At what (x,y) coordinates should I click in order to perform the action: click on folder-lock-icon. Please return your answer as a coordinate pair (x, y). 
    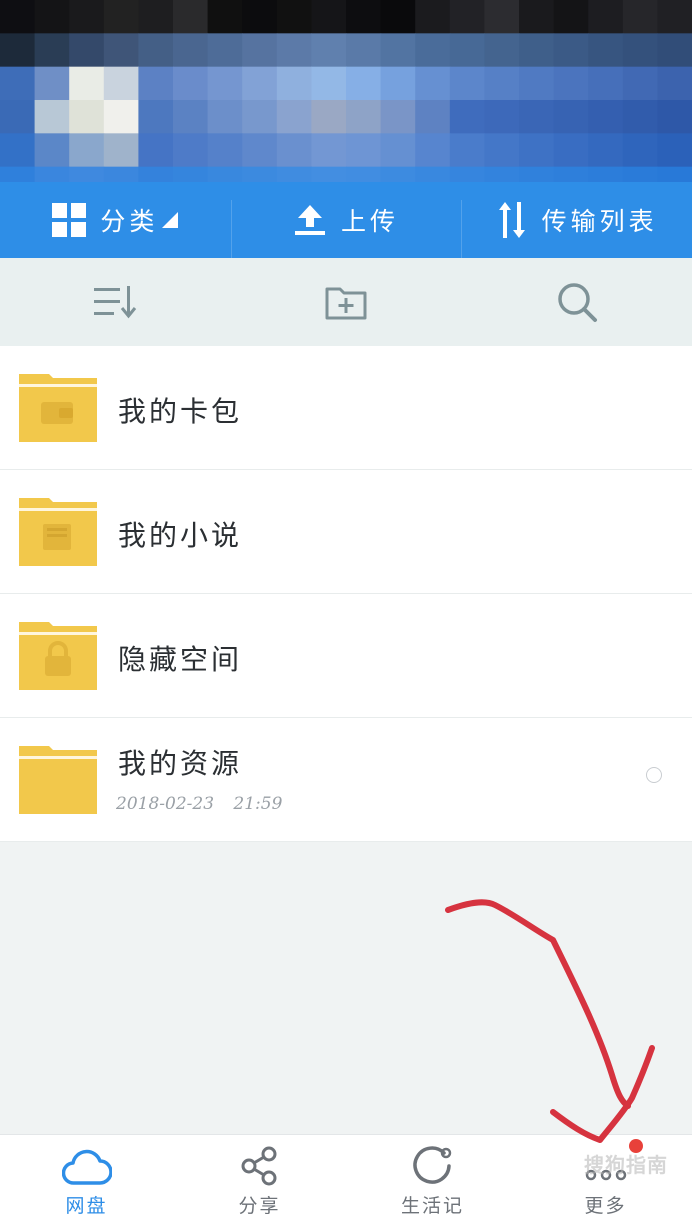
    Looking at the image, I should click on (58, 656).